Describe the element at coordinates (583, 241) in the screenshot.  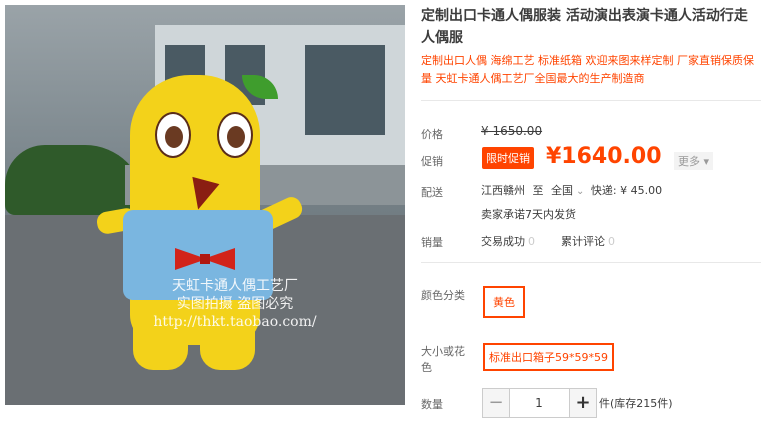
I see `reviews-label: 累计评论` at that location.